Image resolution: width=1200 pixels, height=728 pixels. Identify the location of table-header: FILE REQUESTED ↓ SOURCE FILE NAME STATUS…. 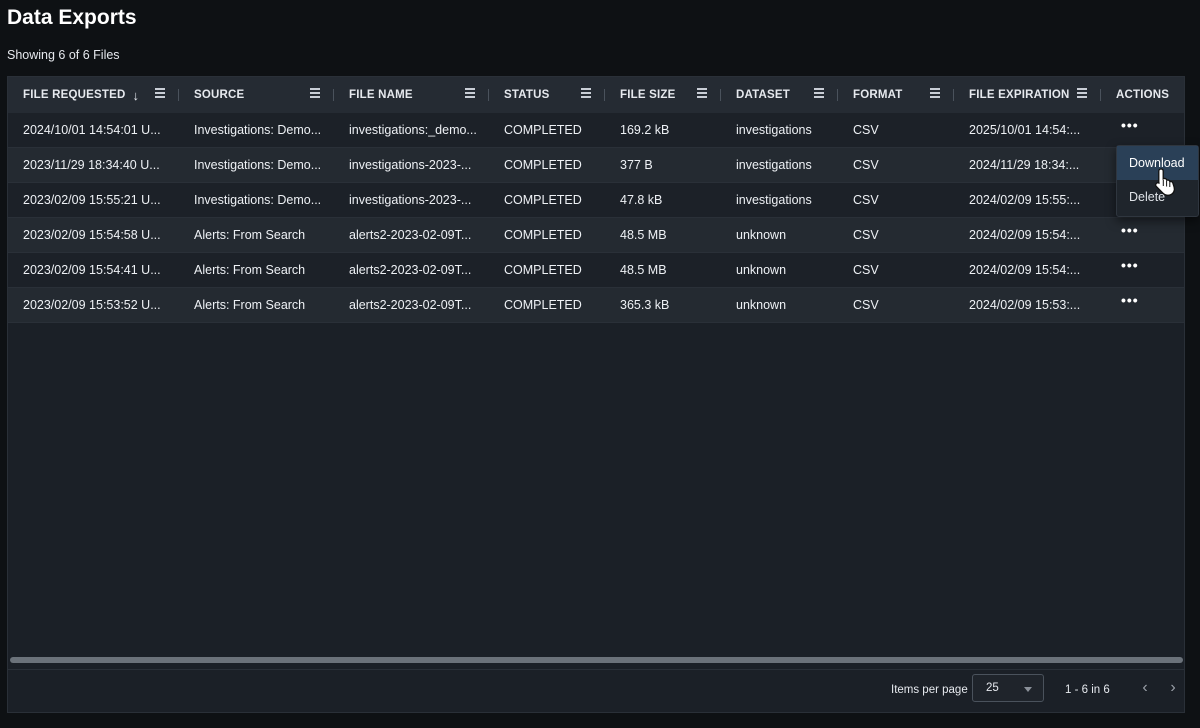
(596, 95).